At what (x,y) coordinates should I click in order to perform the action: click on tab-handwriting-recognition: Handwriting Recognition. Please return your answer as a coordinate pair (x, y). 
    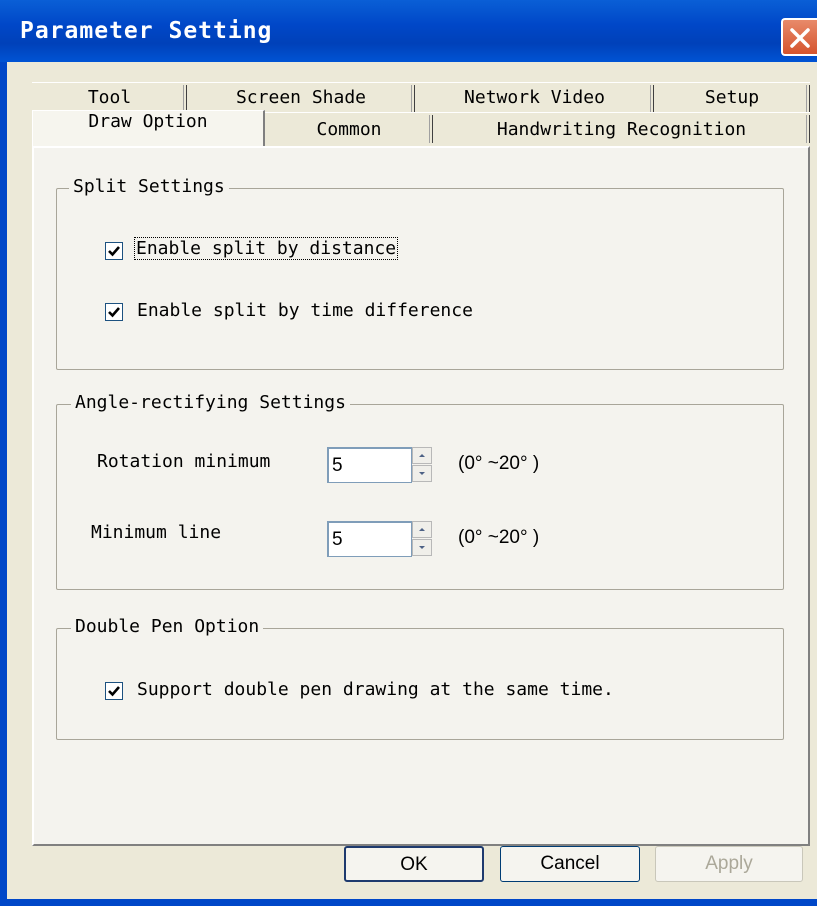
    Looking at the image, I should click on (621, 129).